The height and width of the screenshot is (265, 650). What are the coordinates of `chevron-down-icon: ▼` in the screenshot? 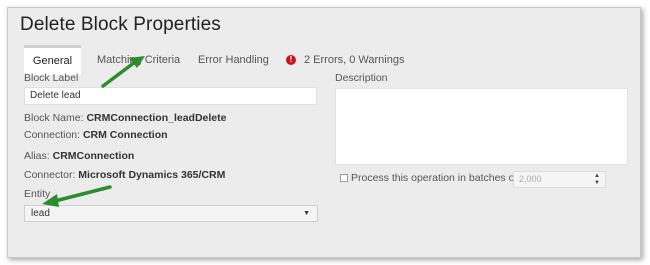 It's located at (306, 213).